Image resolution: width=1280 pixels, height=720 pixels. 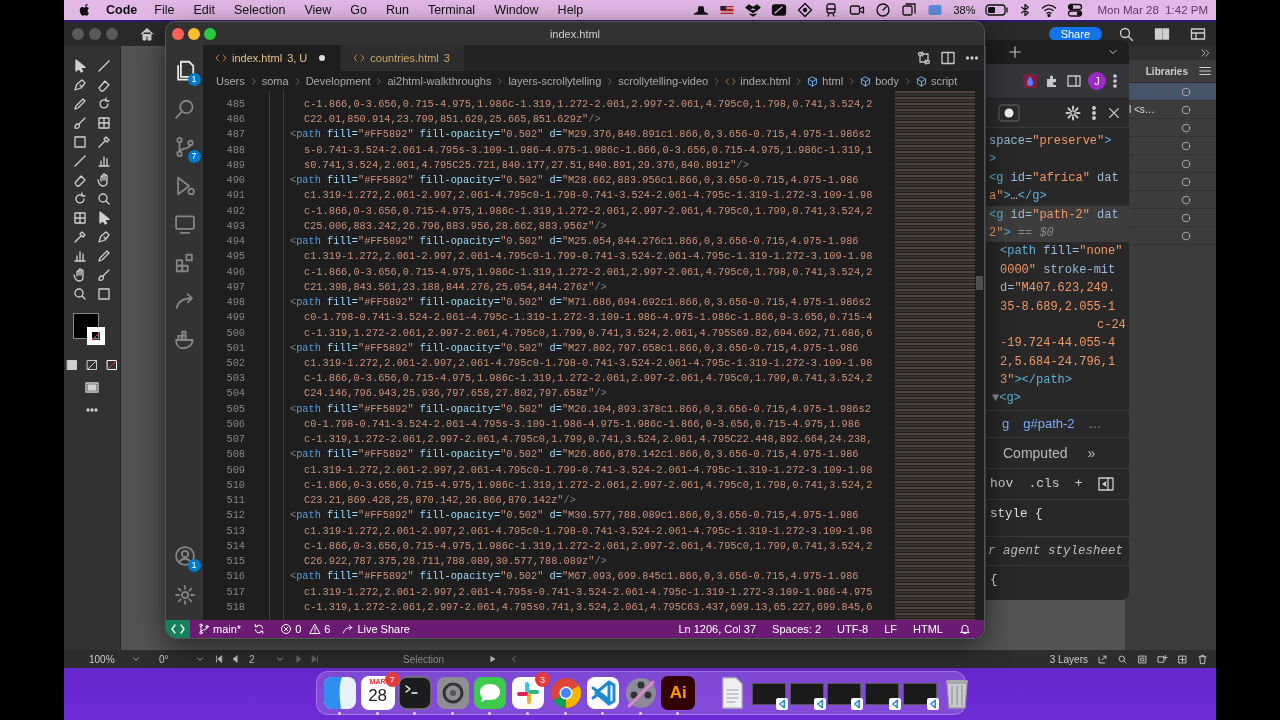 What do you see at coordinates (944, 81) in the screenshot?
I see `breadcrumb-item: script` at bounding box center [944, 81].